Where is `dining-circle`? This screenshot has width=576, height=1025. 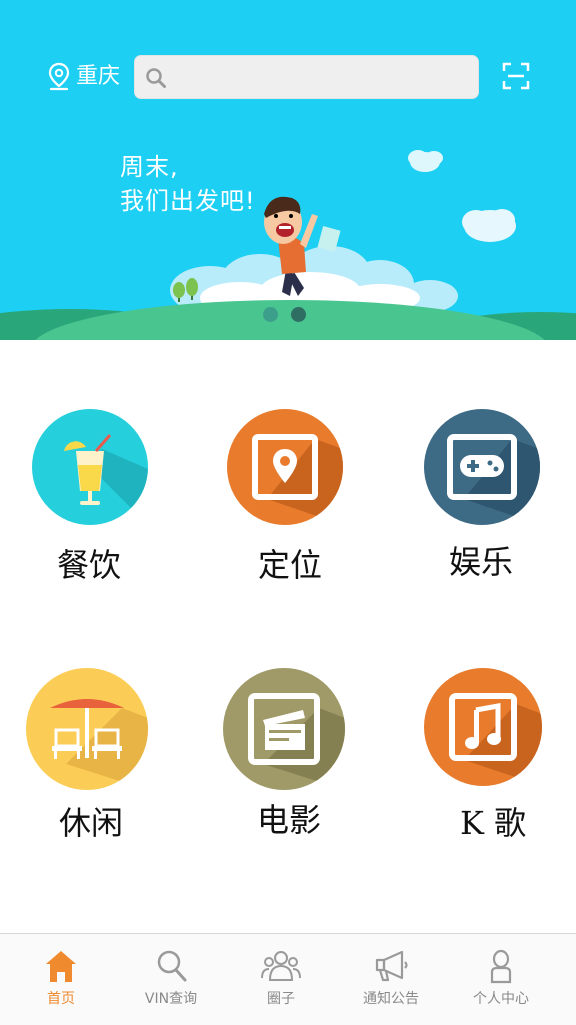
dining-circle is located at coordinates (90, 467).